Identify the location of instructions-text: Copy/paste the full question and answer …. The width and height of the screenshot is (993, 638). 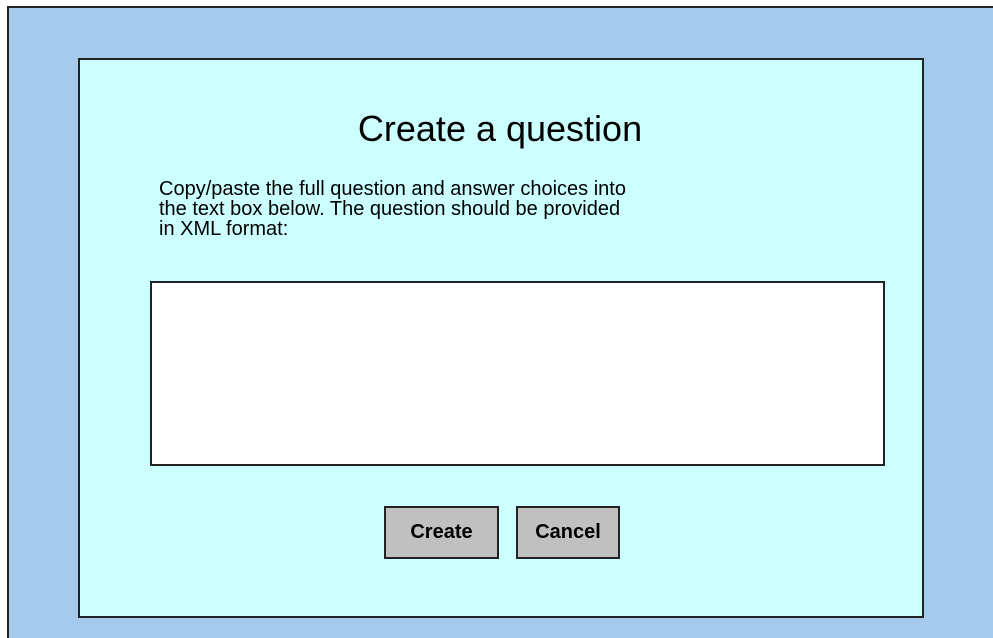
(489, 209).